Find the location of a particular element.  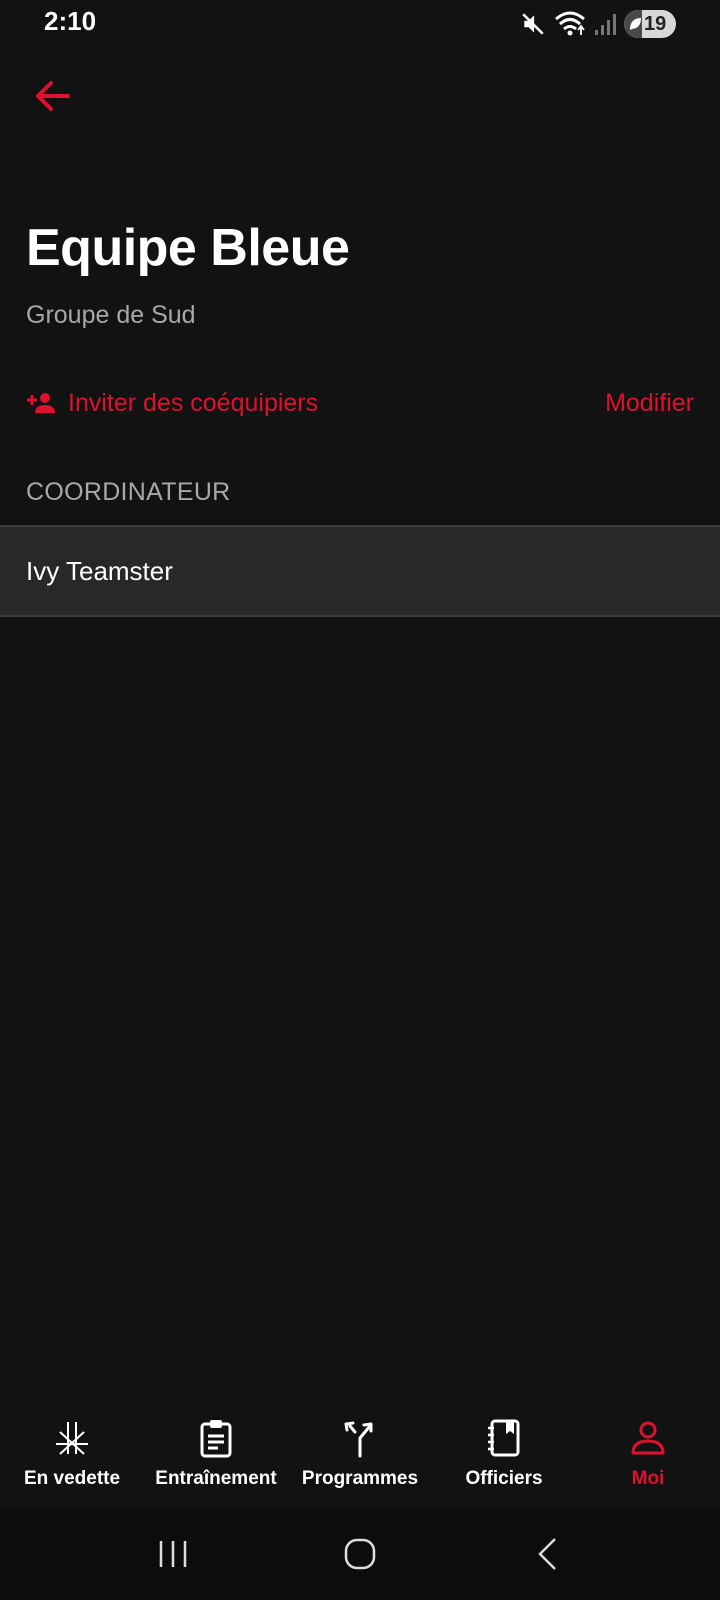

battery-icon: 19 is located at coordinates (650, 24).